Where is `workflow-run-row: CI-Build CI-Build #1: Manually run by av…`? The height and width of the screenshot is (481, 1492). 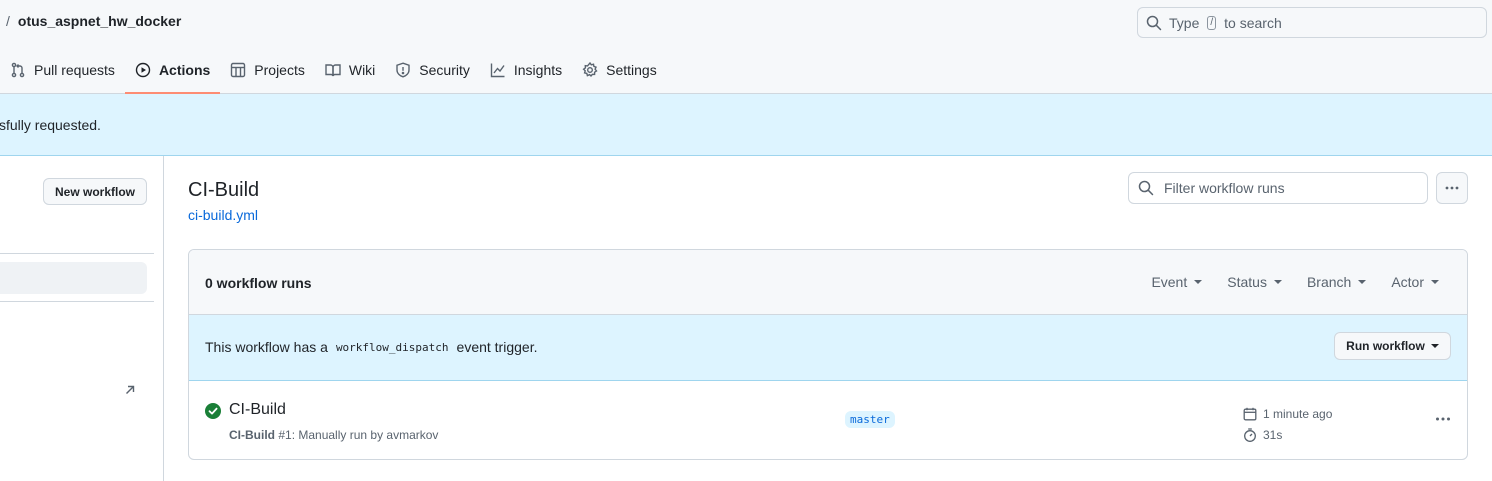
workflow-run-row: CI-Build CI-Build #1: Manually run by av… is located at coordinates (828, 420).